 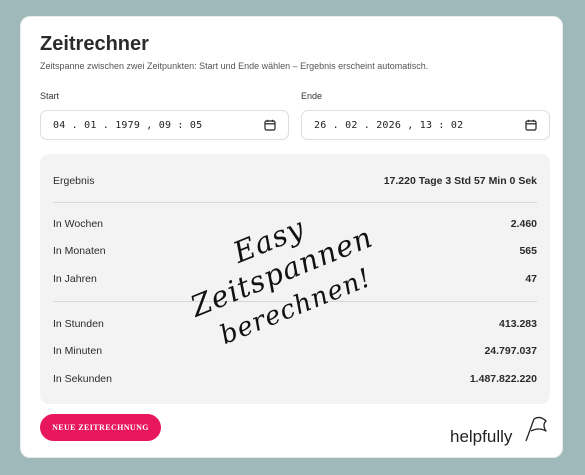 I want to click on result-label: In Stunden, so click(x=78, y=324).